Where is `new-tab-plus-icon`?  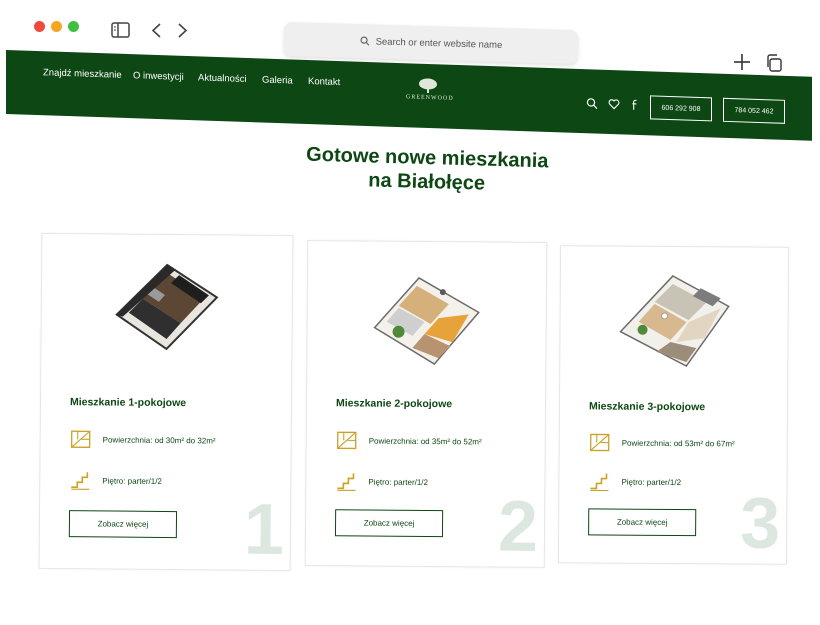
new-tab-plus-icon is located at coordinates (742, 62).